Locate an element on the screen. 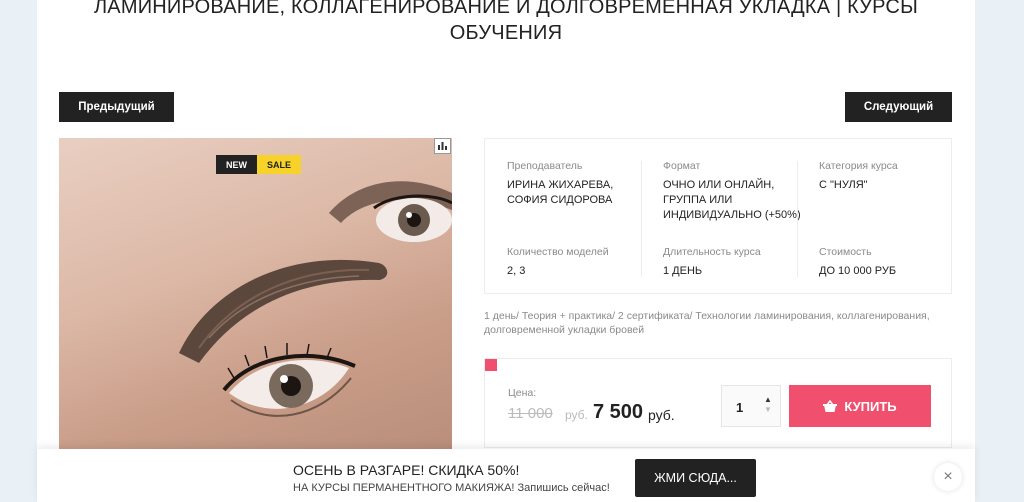 The width and height of the screenshot is (1024, 502). basket-icon is located at coordinates (830, 405).